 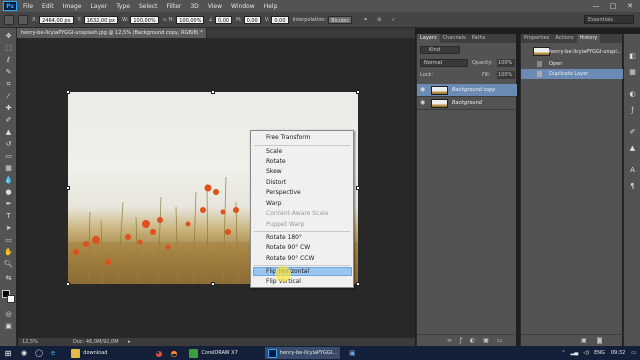 I want to click on close-button: ✕, so click(x=630, y=6).